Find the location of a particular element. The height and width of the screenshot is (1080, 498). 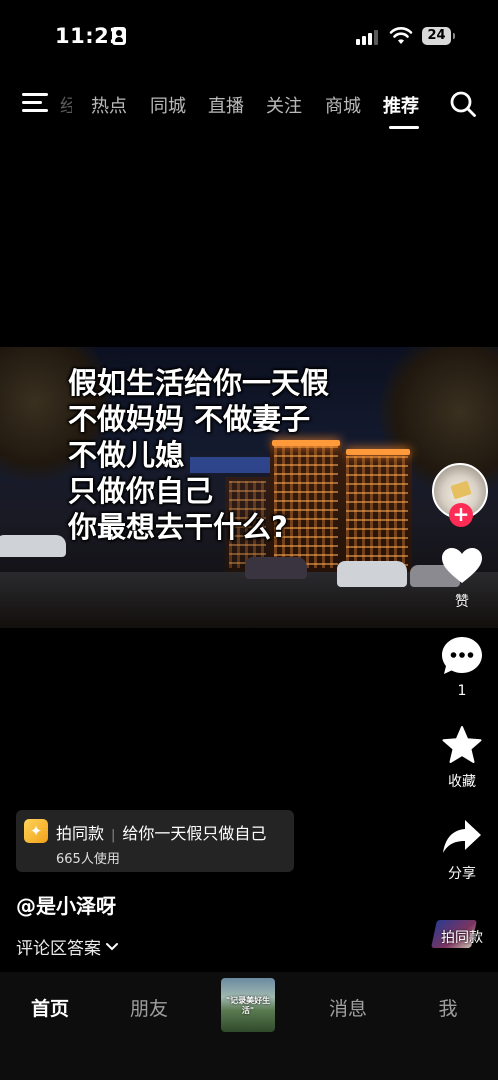

search-icon is located at coordinates (463, 104).